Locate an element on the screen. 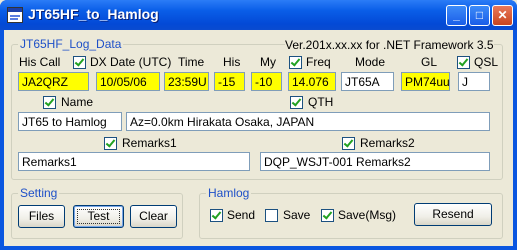 This screenshot has width=517, height=250. qsl-header: QSL is located at coordinates (486, 62).